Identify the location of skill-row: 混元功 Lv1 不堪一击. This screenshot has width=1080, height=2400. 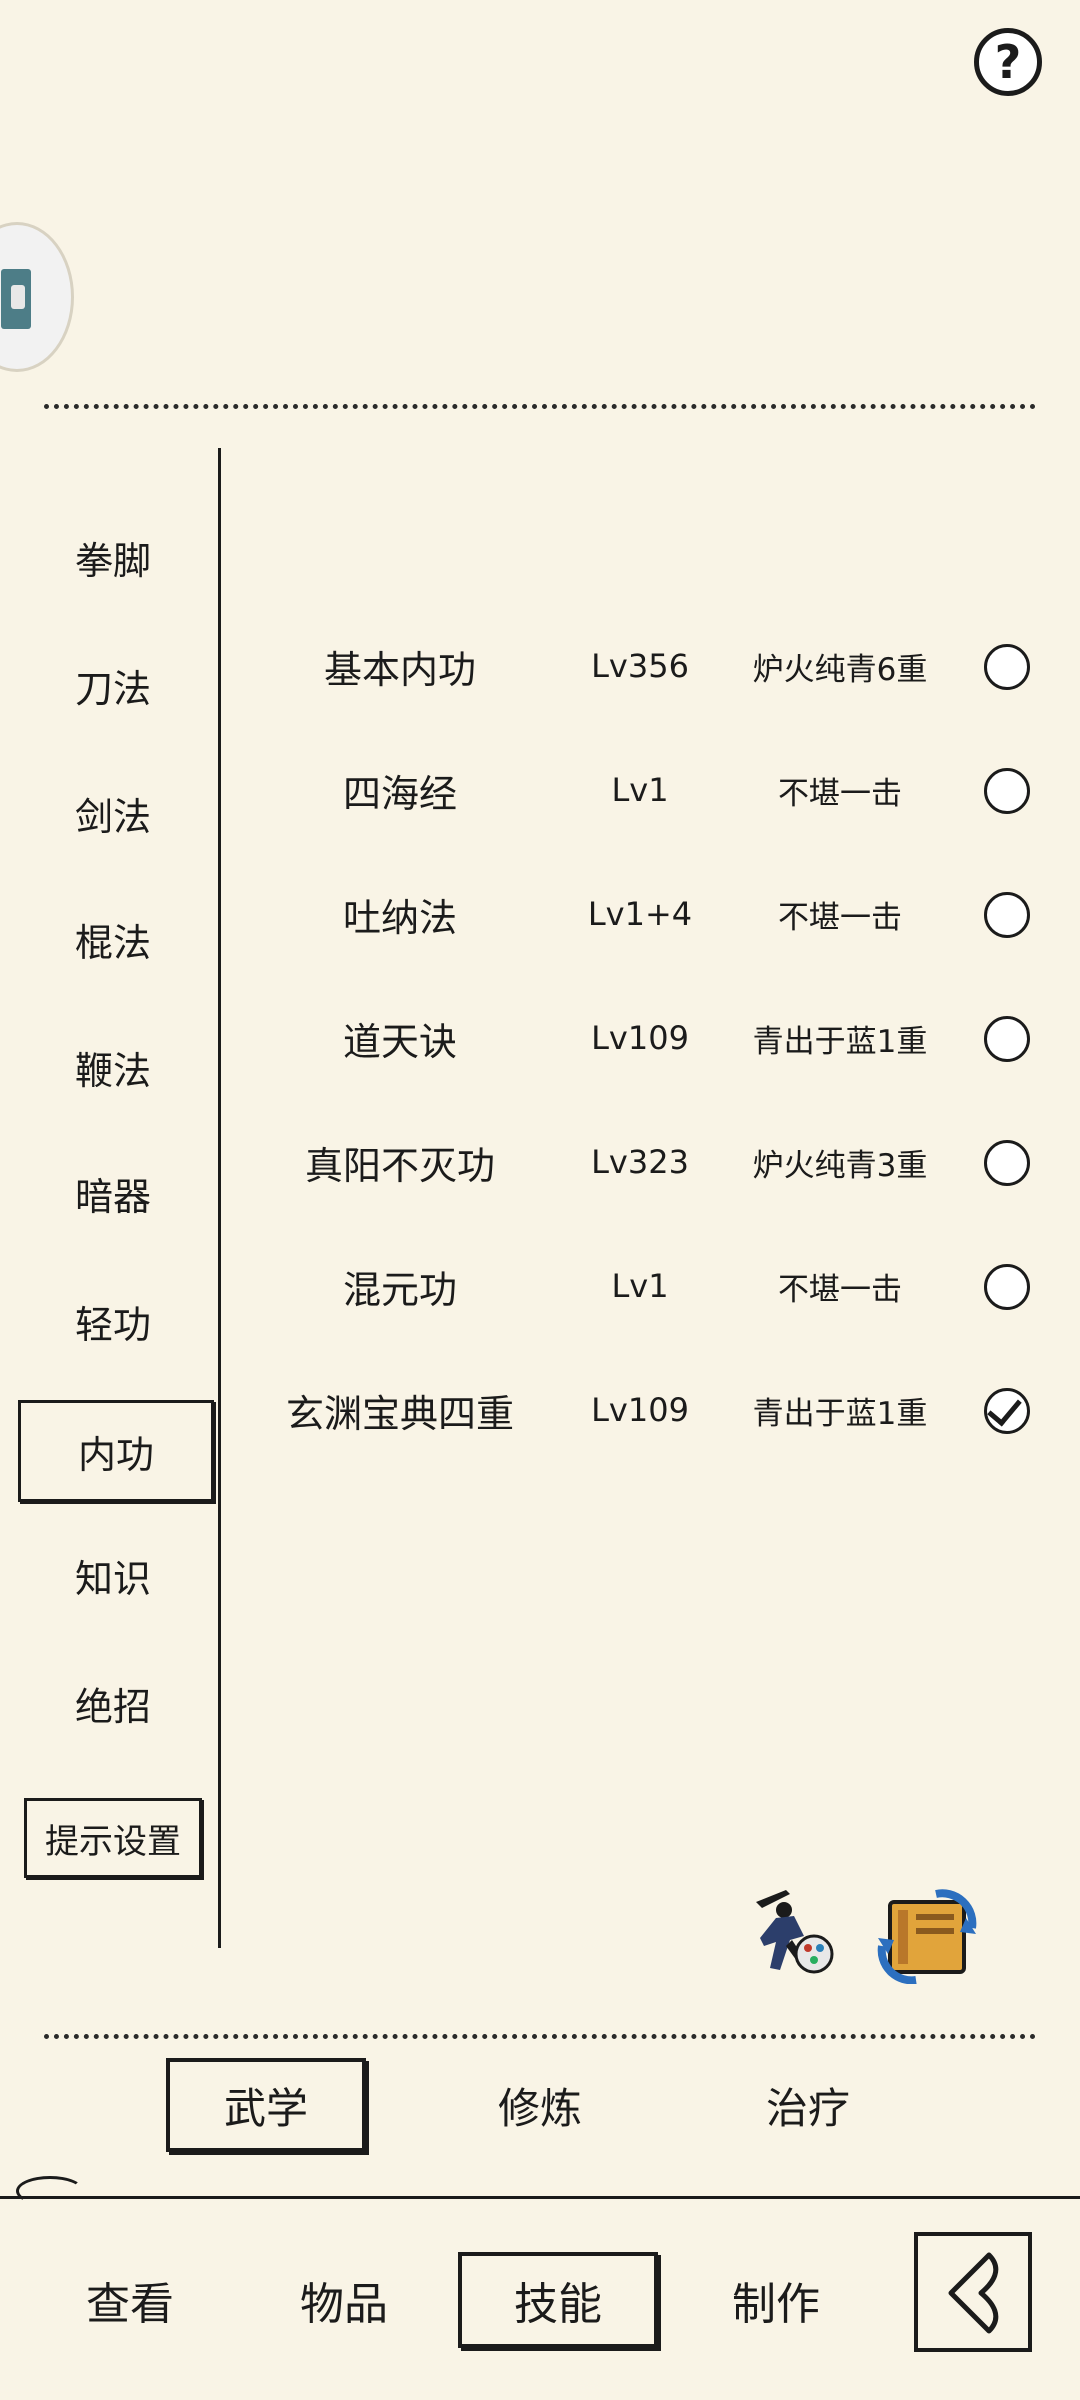
(640, 1286).